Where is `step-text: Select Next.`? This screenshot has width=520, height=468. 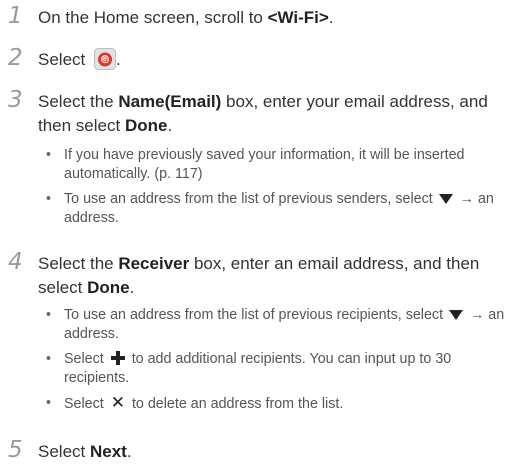 step-text: Select Next. is located at coordinates (85, 451).